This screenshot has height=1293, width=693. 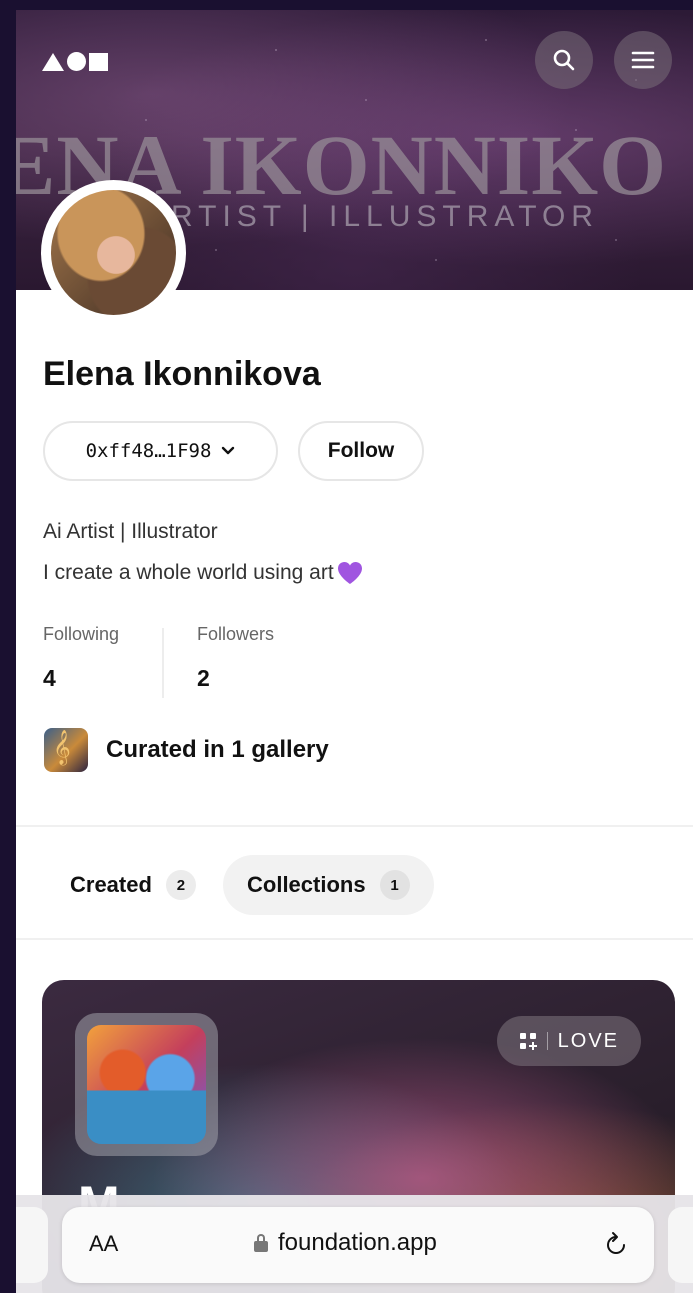 What do you see at coordinates (385, 216) in the screenshot?
I see `banner-subtitle-text: RTIST | ILLUSTRATOR` at bounding box center [385, 216].